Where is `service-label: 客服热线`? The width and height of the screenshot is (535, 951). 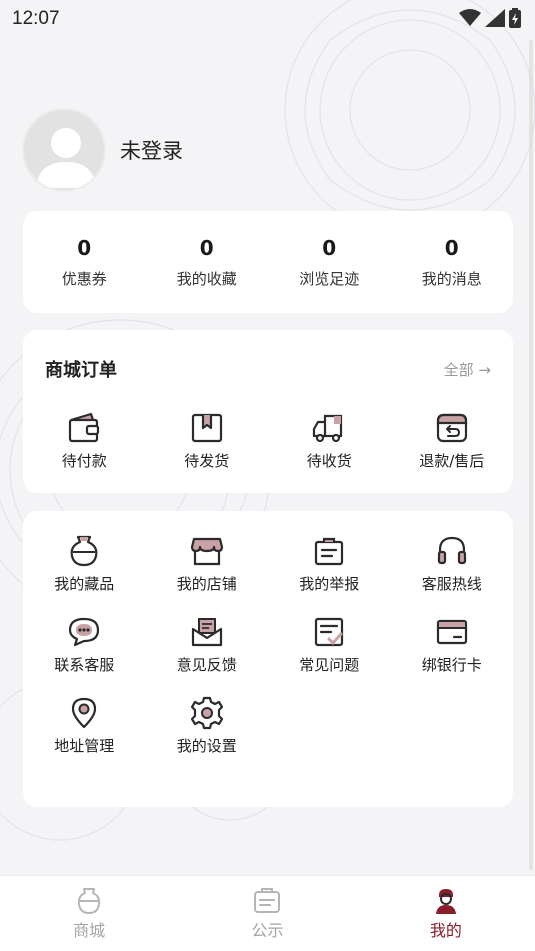
service-label: 客服热线 is located at coordinates (451, 584).